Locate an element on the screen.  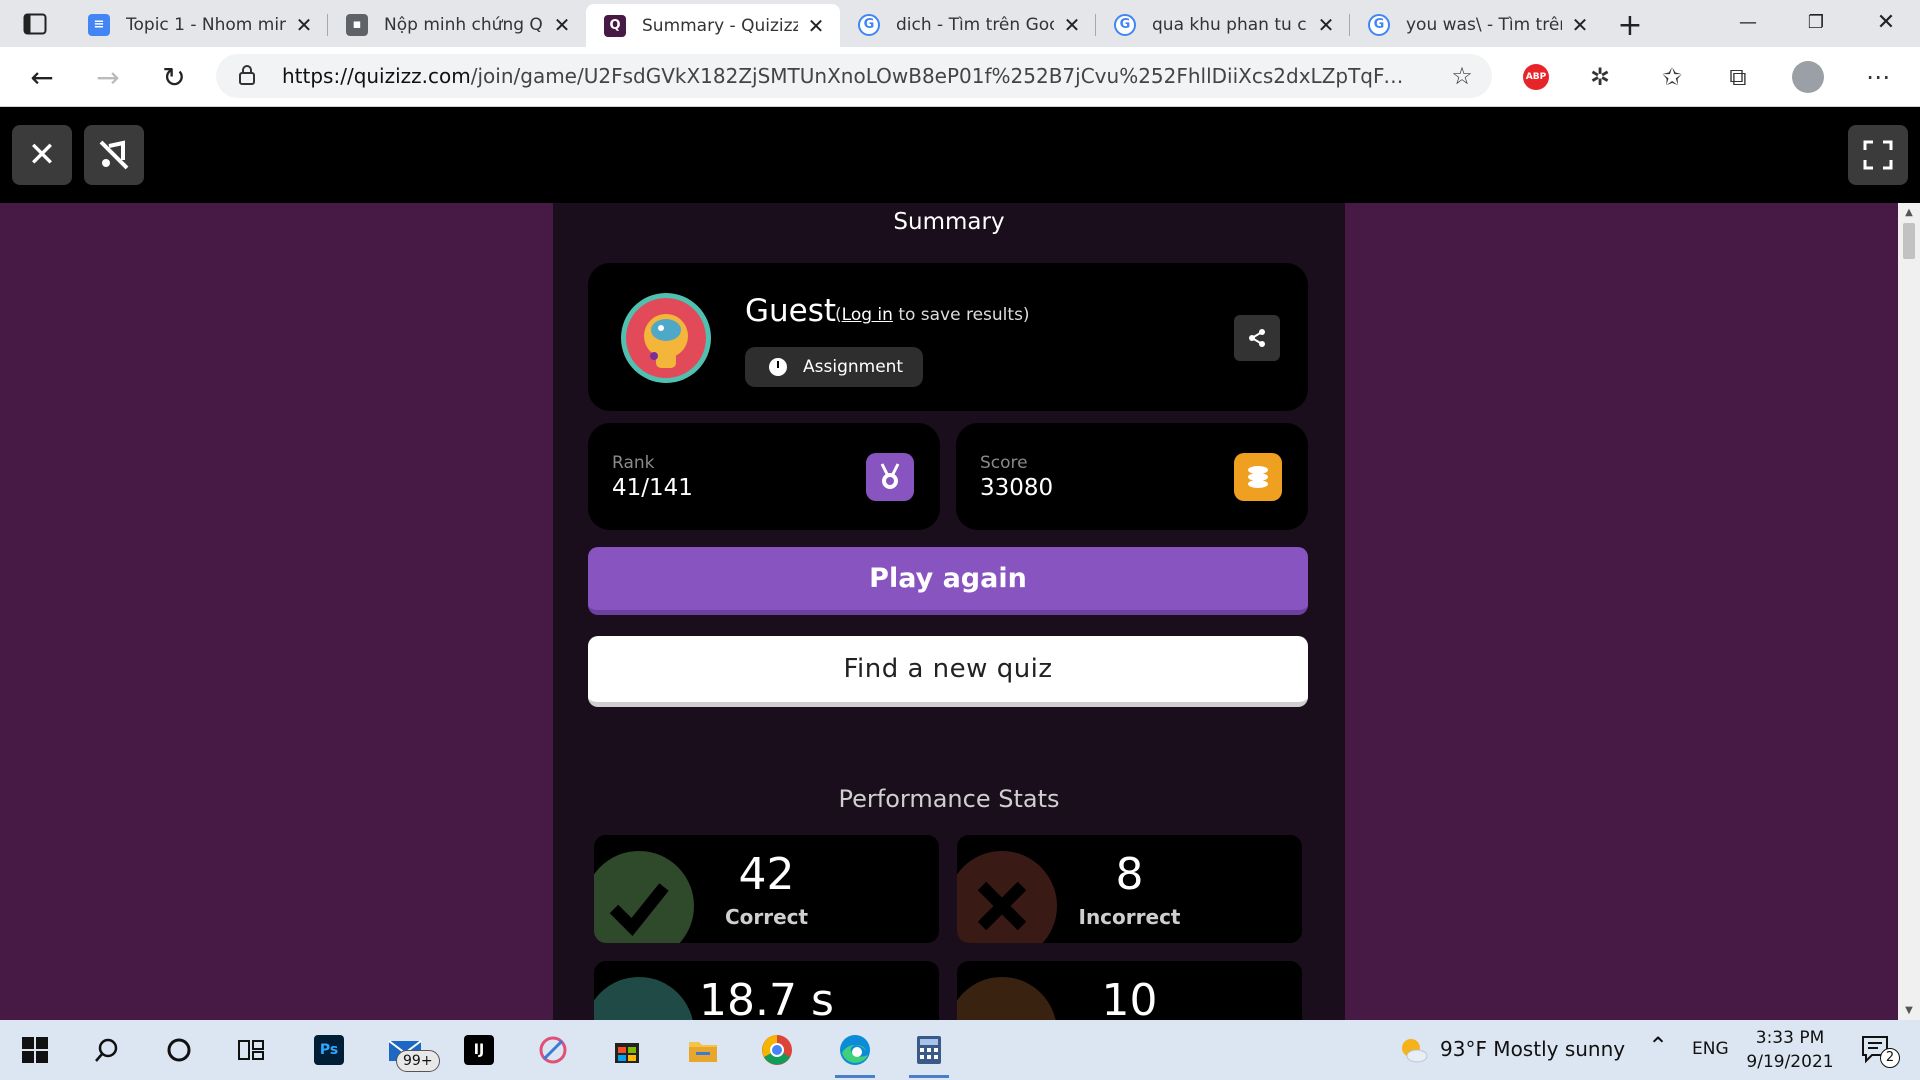
tab-title: Nộp minh chứng Quizizz is located at coordinates (464, 24).